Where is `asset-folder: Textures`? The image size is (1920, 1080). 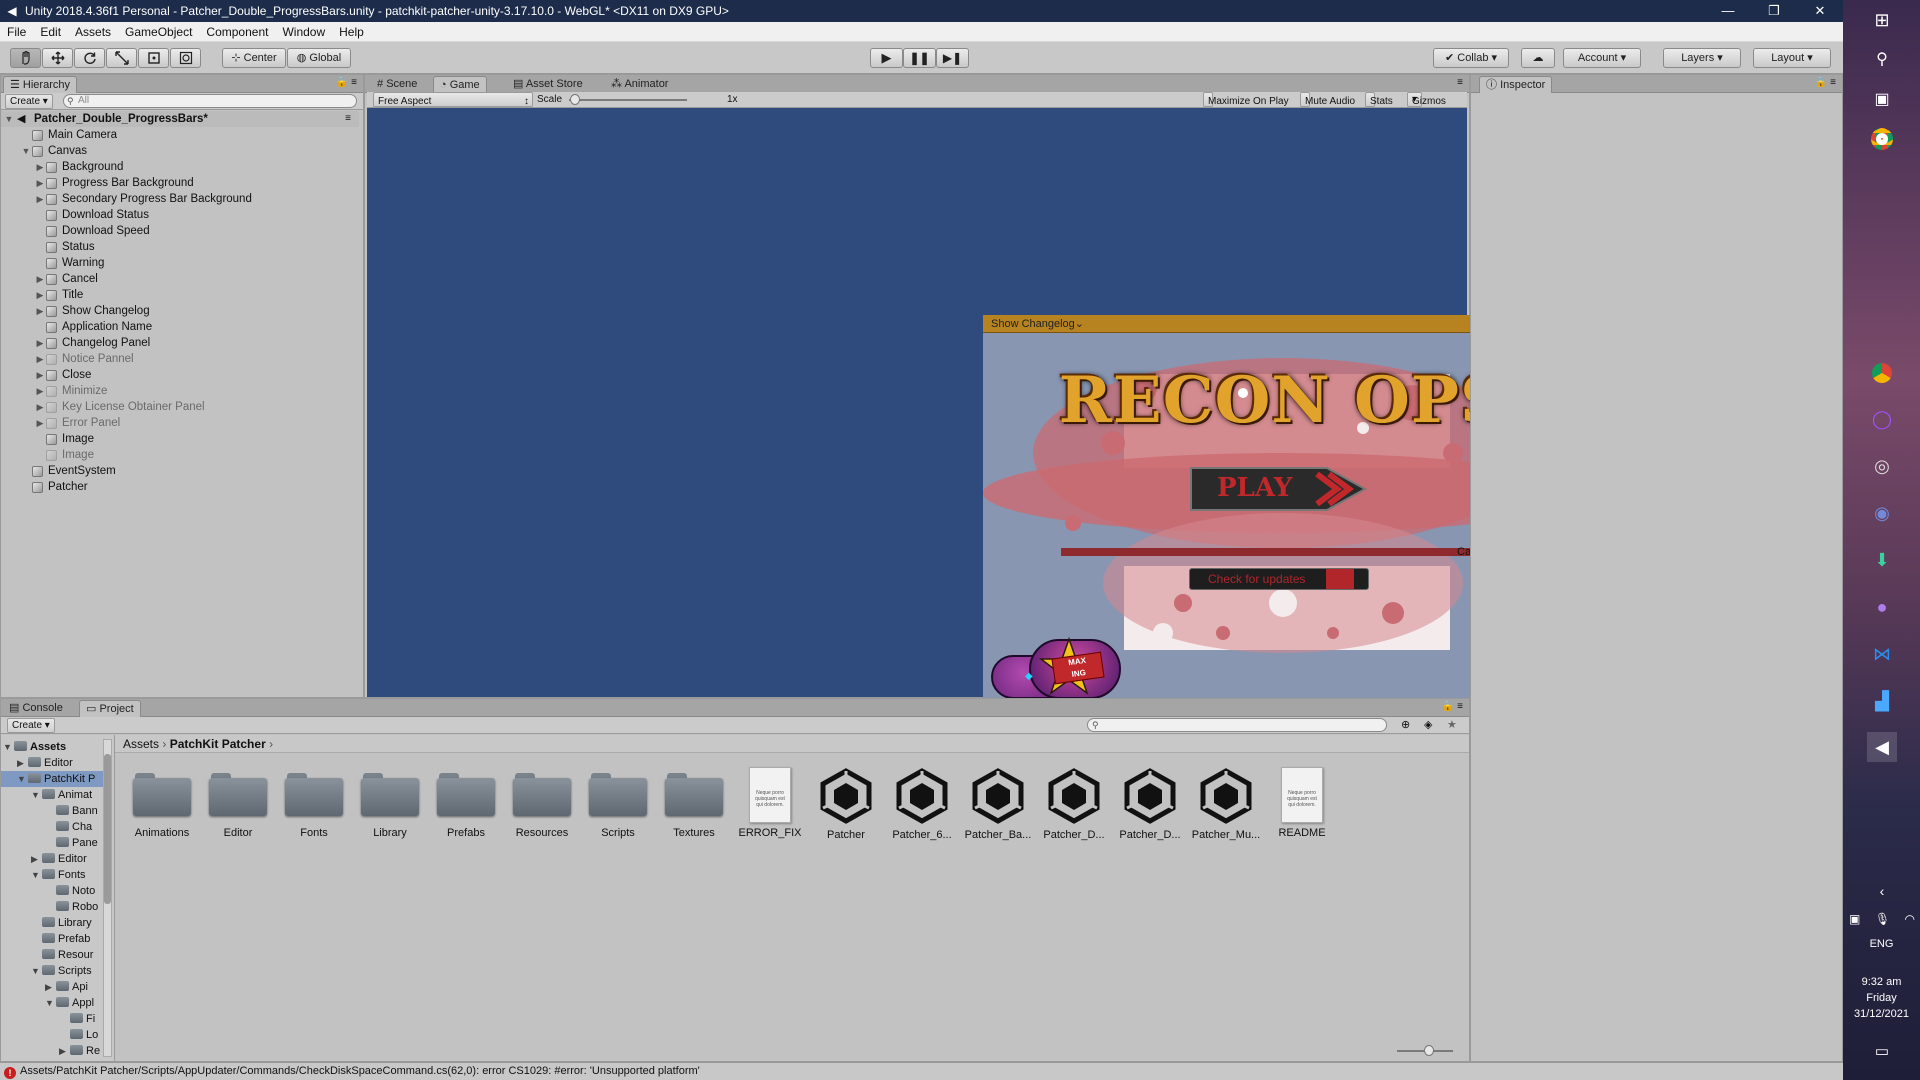
asset-folder: Textures is located at coordinates (694, 806).